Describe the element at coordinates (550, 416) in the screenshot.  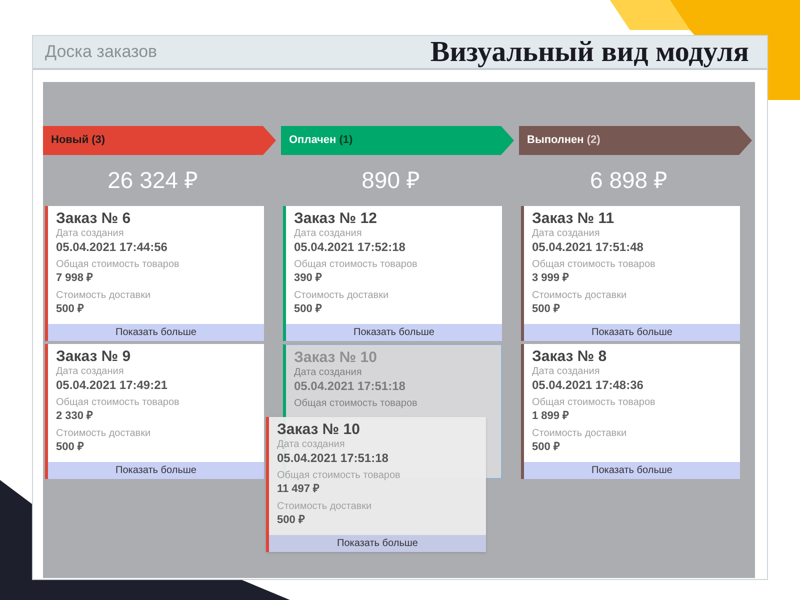
I see `field-value: 1 899 ₽` at that location.